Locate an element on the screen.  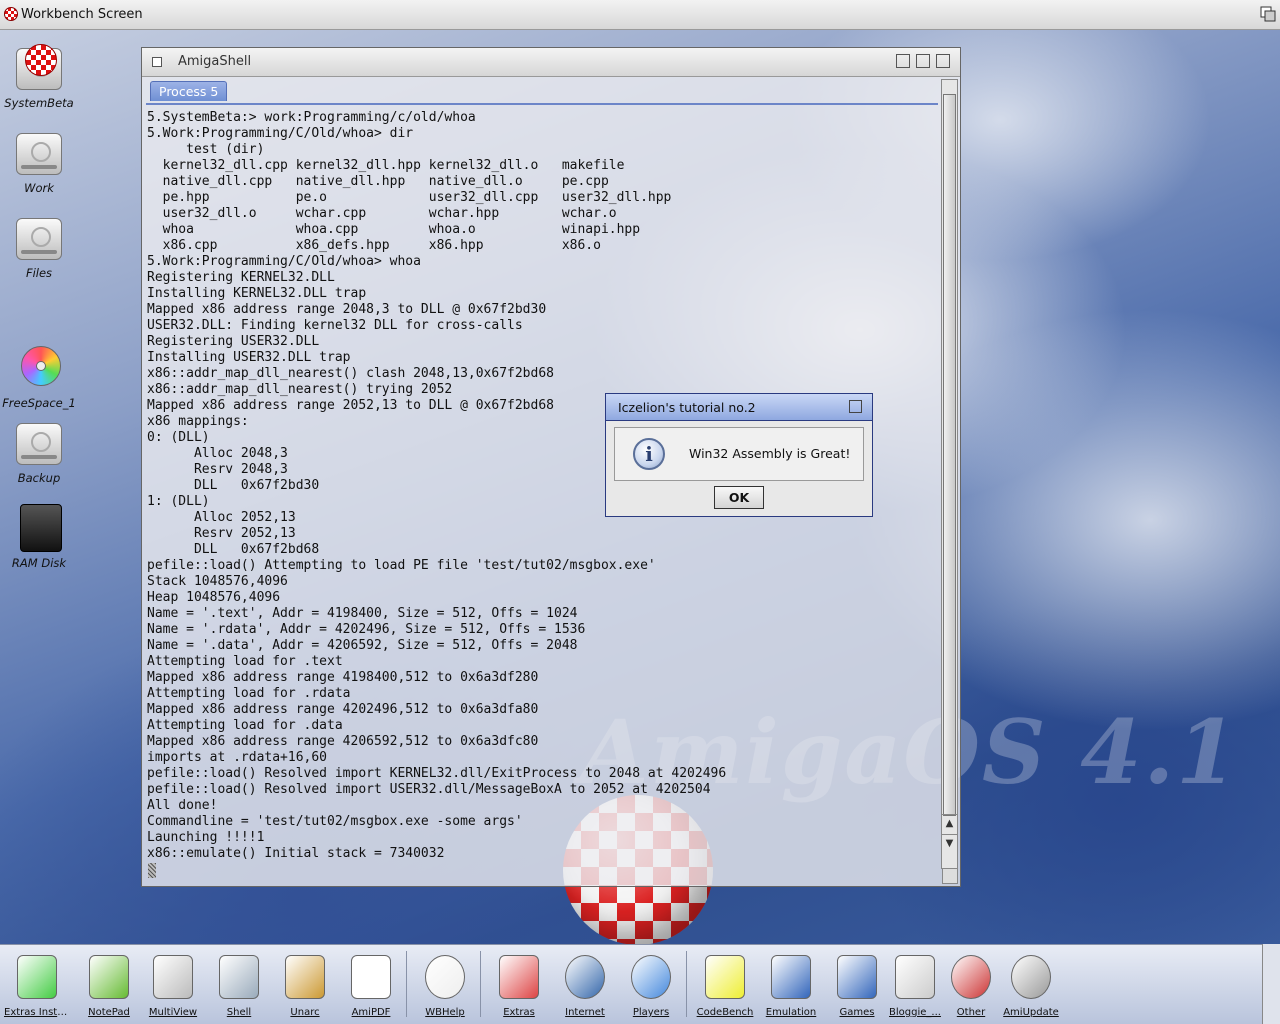
dock-item-label: MultiView is located at coordinates (173, 1012).